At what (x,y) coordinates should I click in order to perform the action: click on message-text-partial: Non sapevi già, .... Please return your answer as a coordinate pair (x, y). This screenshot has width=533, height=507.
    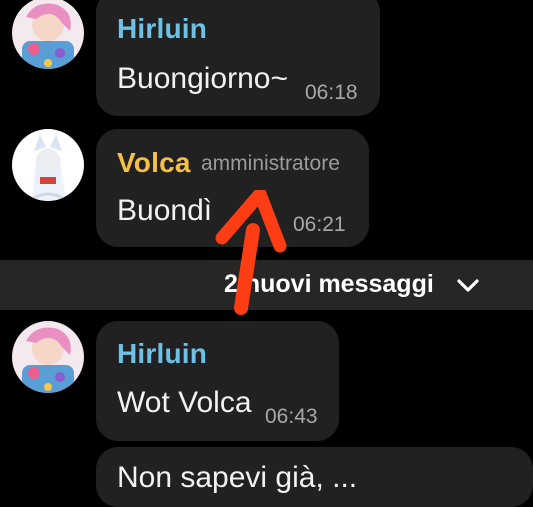
    Looking at the image, I should click on (237, 477).